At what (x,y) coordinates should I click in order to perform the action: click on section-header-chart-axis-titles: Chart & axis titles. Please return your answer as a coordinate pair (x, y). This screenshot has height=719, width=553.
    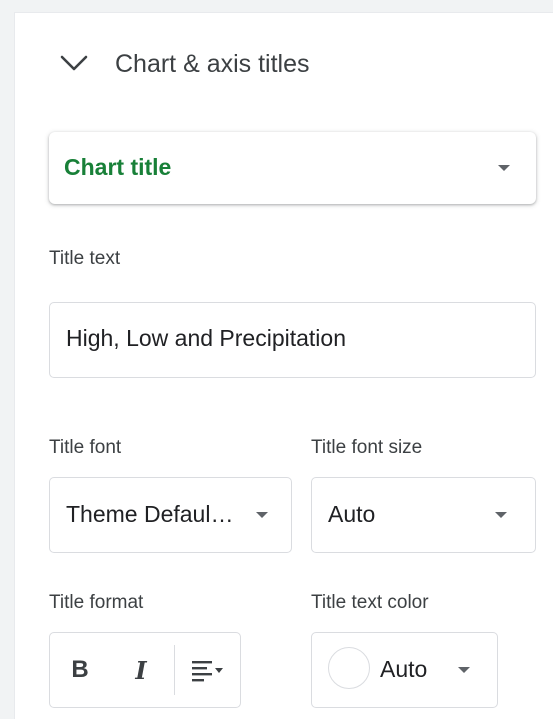
    Looking at the image, I should click on (284, 67).